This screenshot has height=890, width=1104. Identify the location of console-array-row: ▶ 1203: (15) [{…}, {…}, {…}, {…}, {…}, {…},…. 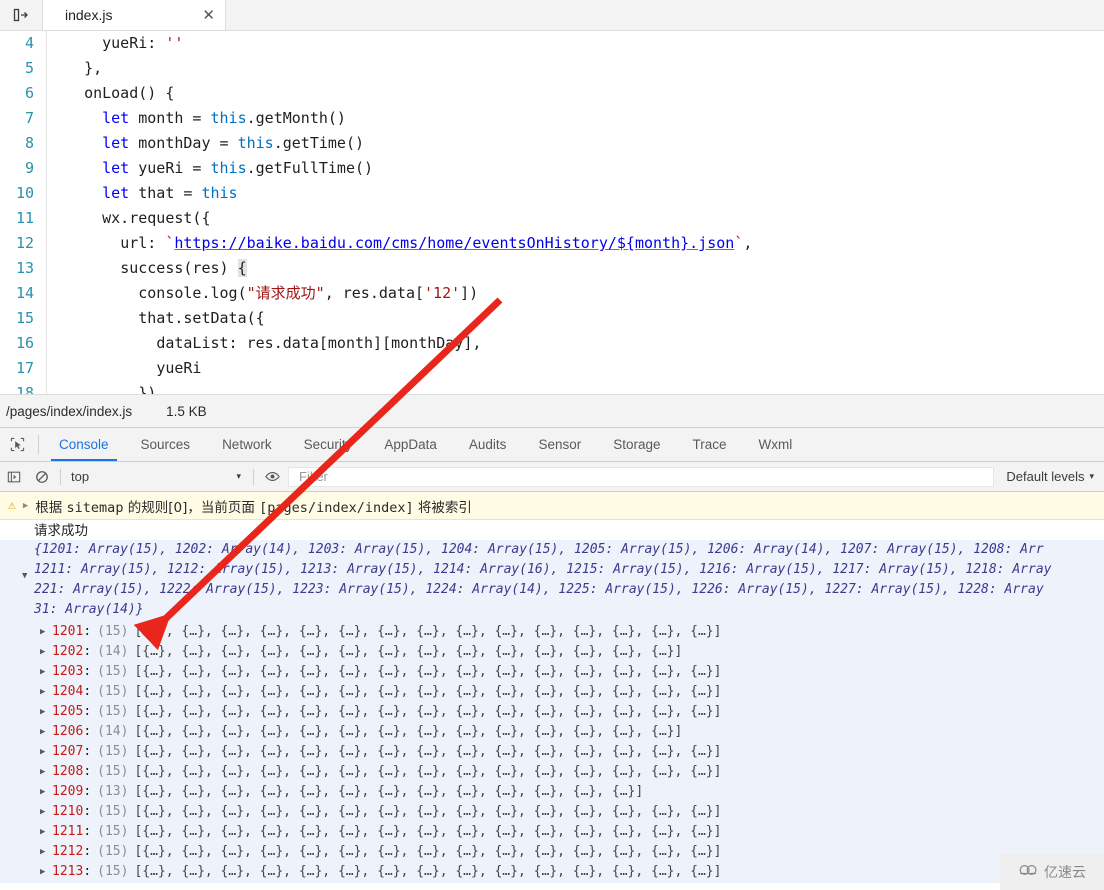
(552, 672).